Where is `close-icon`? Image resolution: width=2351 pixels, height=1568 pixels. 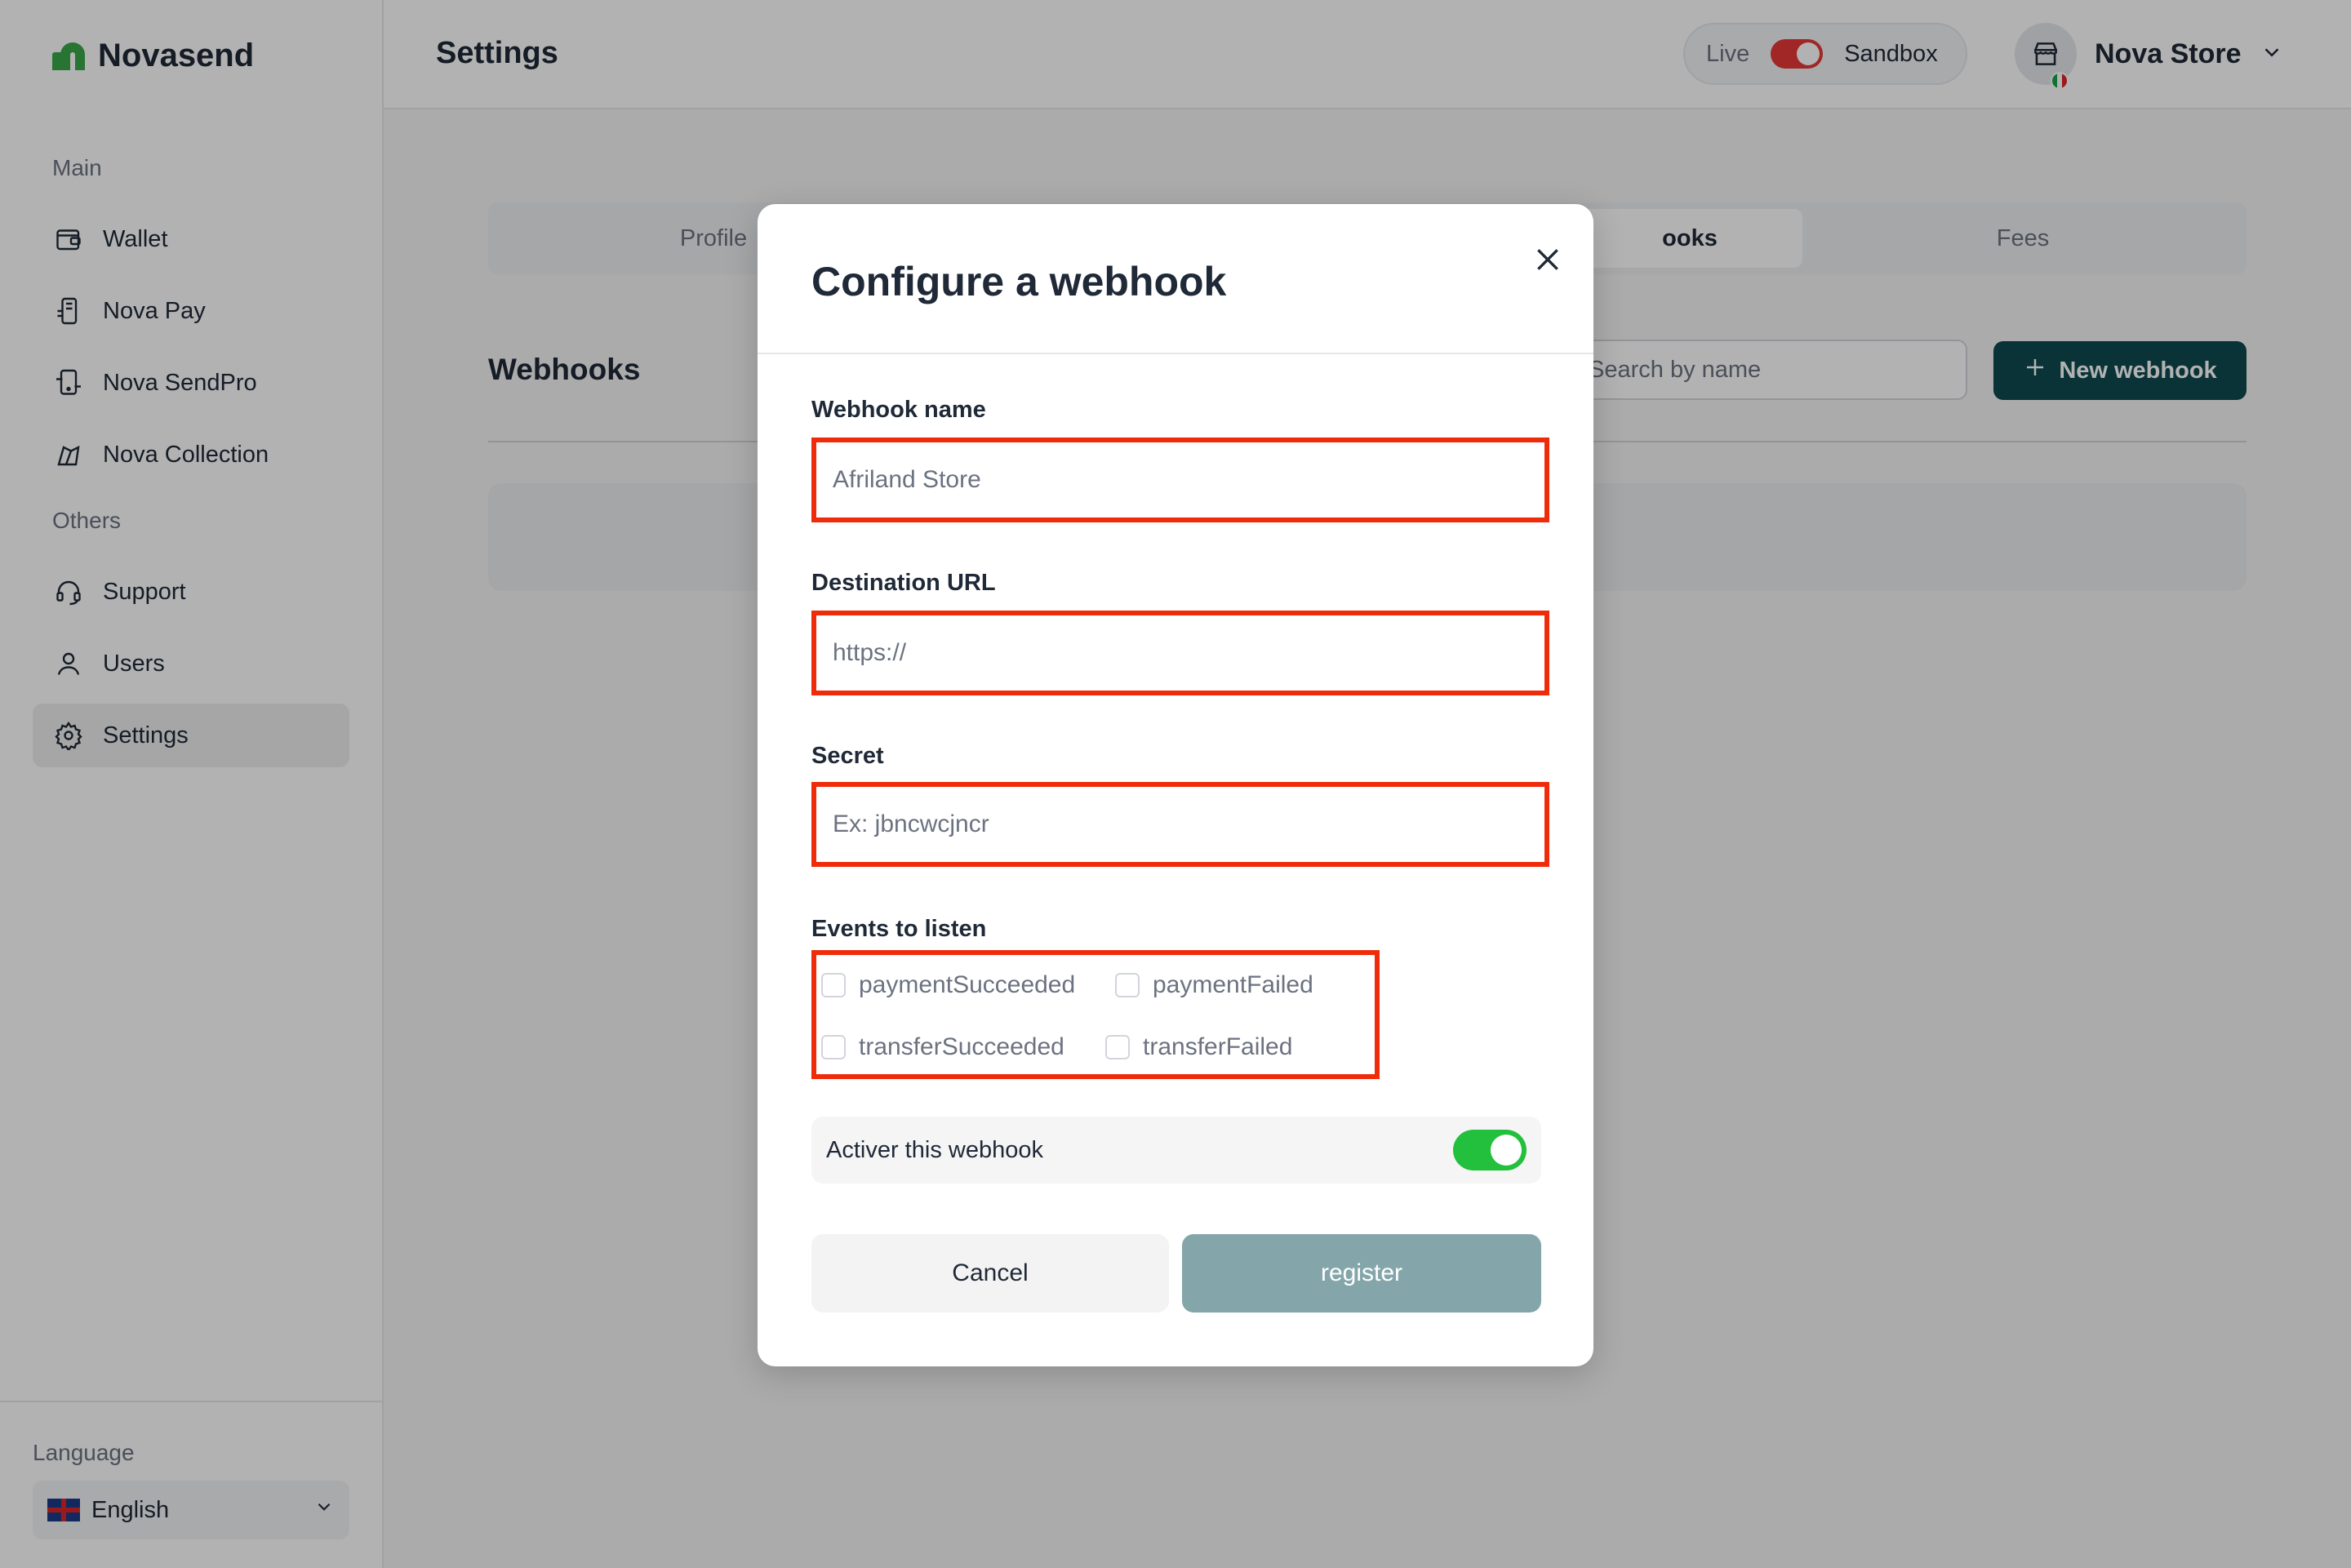
close-icon is located at coordinates (1547, 260).